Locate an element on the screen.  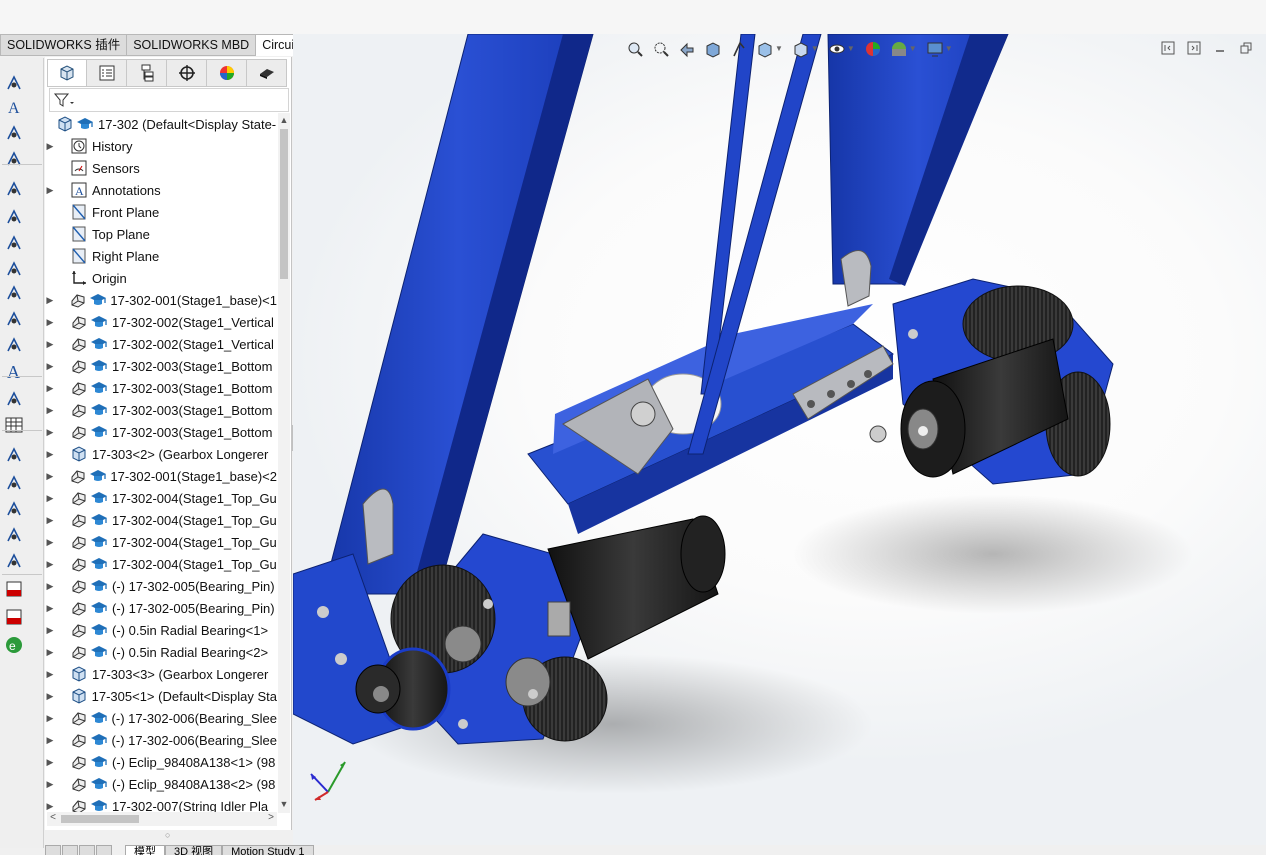
tree-item: ▶ 17-303<2> (Gearbox Longerer is located at coordinates (161, 454).